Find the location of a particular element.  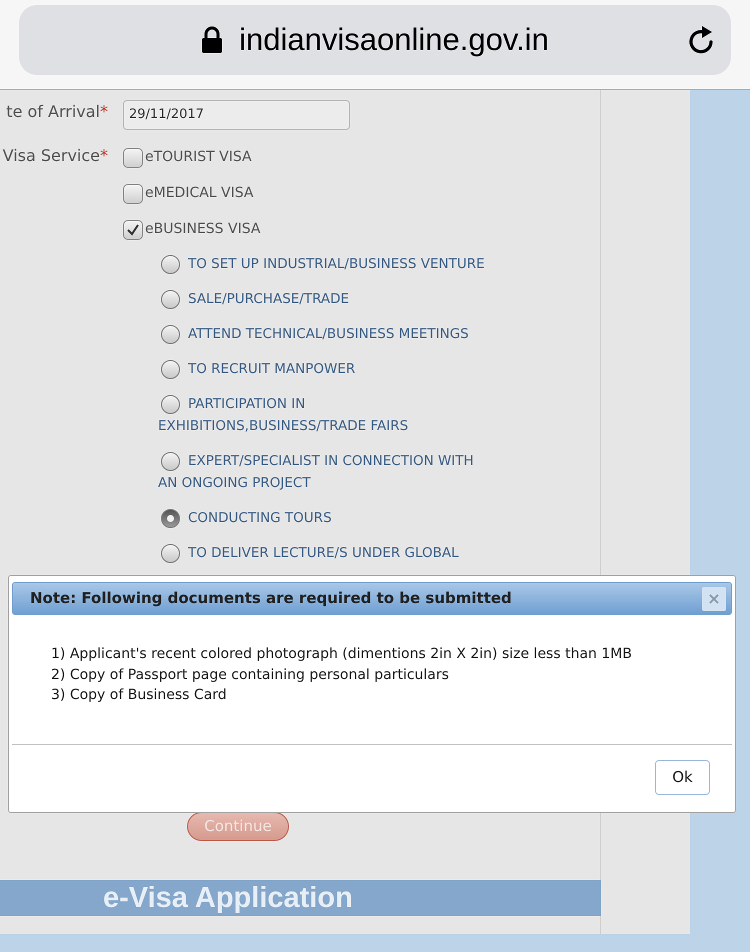

radio-label: TO DELIVER LECTURE/S UNDER GLOBAL is located at coordinates (323, 553).